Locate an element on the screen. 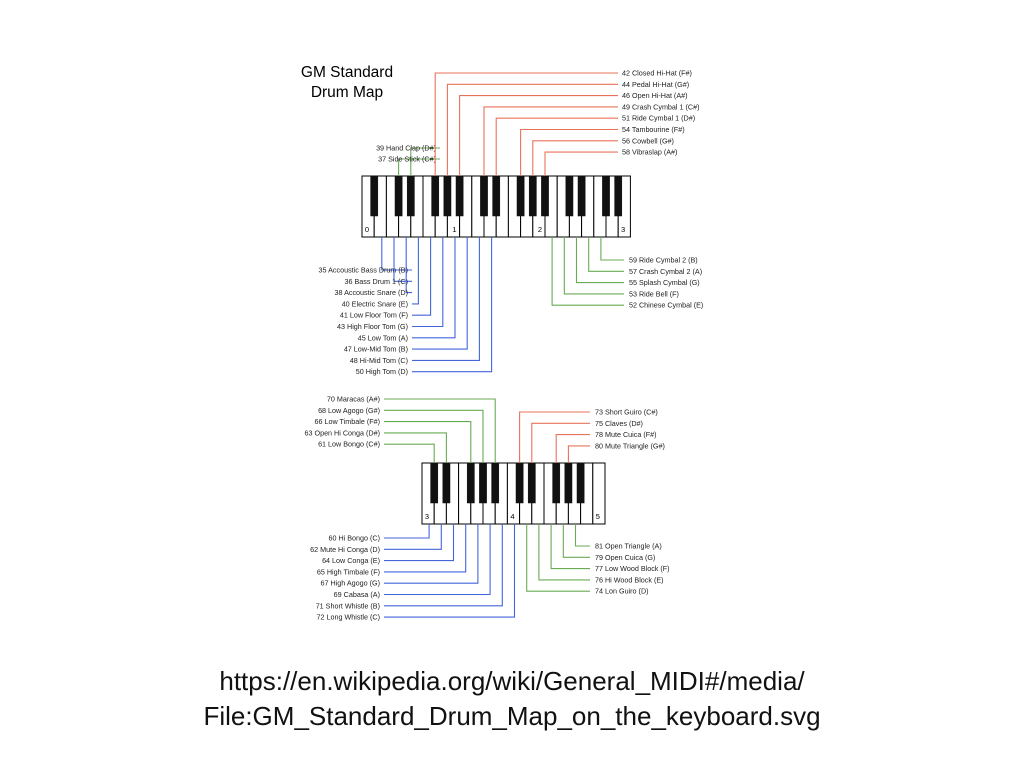 This screenshot has height=768, width=1024. kb1-drum-label: 46 Open Hi-Hat (A#) is located at coordinates (655, 95).